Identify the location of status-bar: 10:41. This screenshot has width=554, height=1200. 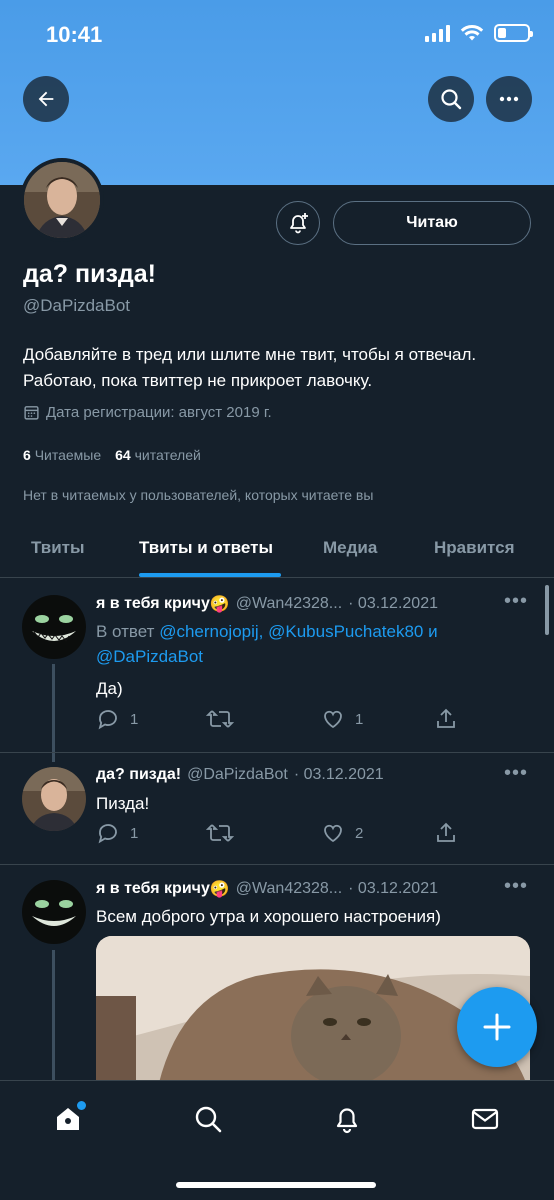
(277, 35).